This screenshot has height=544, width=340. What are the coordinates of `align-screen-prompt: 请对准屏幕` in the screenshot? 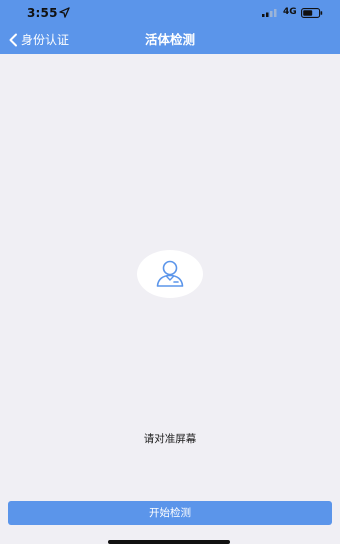 It's located at (170, 439).